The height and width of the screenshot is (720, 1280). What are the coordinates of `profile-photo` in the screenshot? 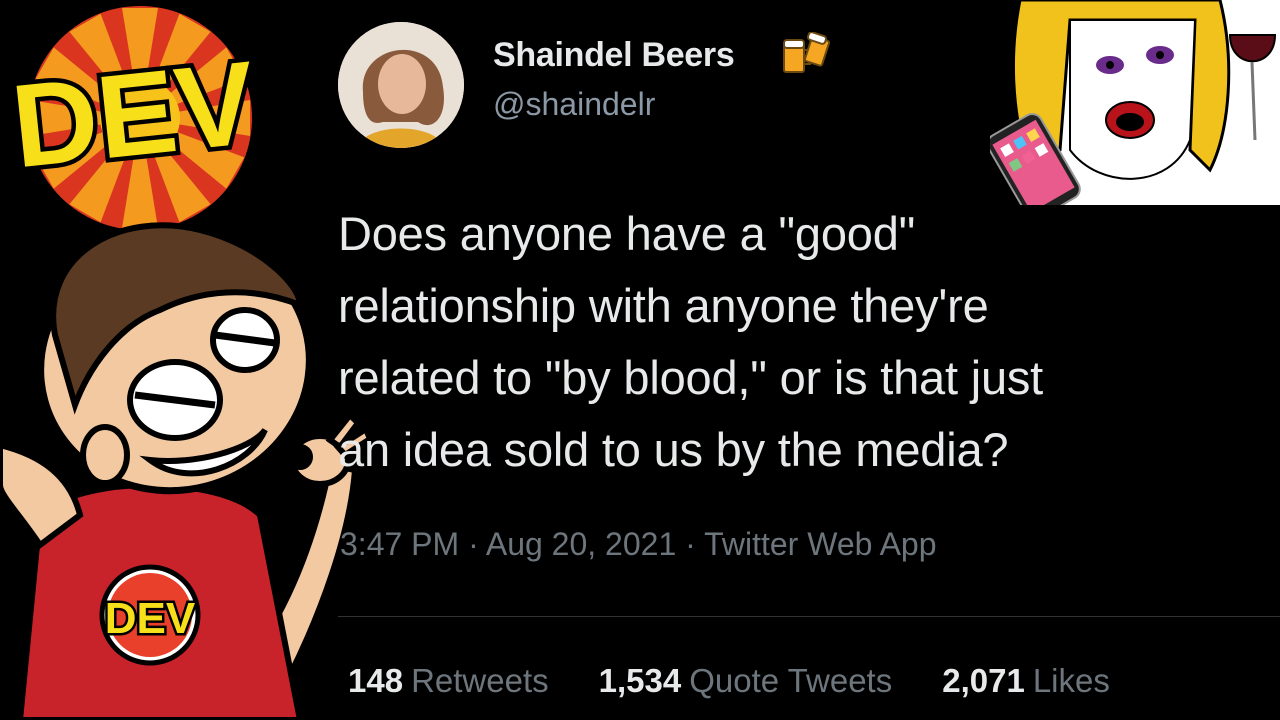 It's located at (401, 85).